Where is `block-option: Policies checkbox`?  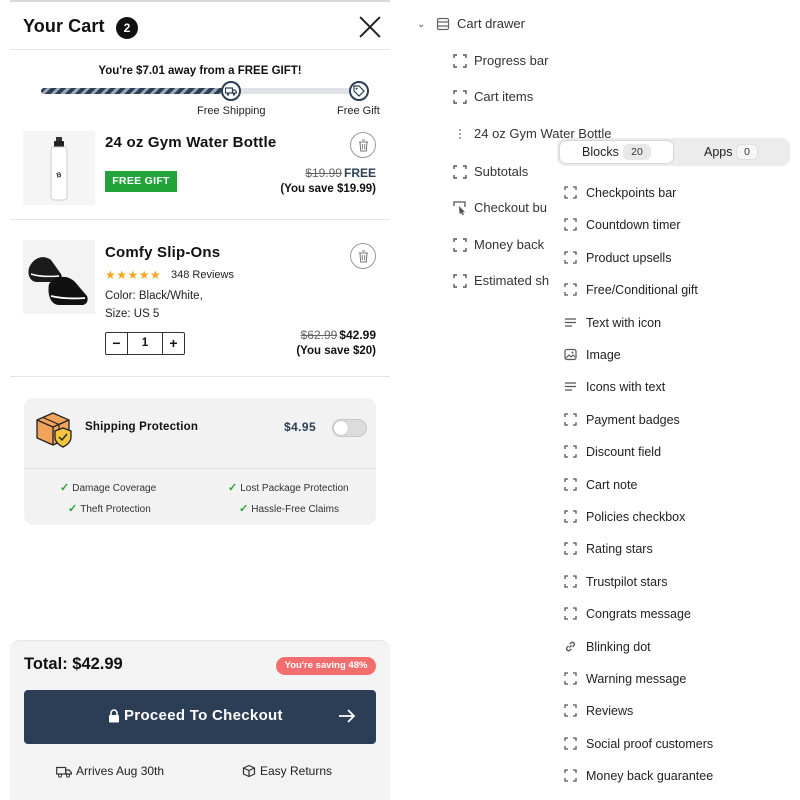
block-option: Policies checkbox is located at coordinates (624, 517).